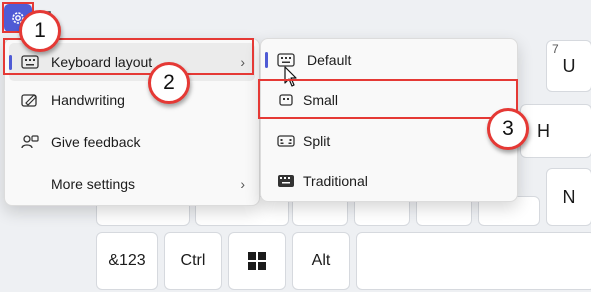 This screenshot has width=591, height=292. I want to click on step-badge-3: 3, so click(508, 129).